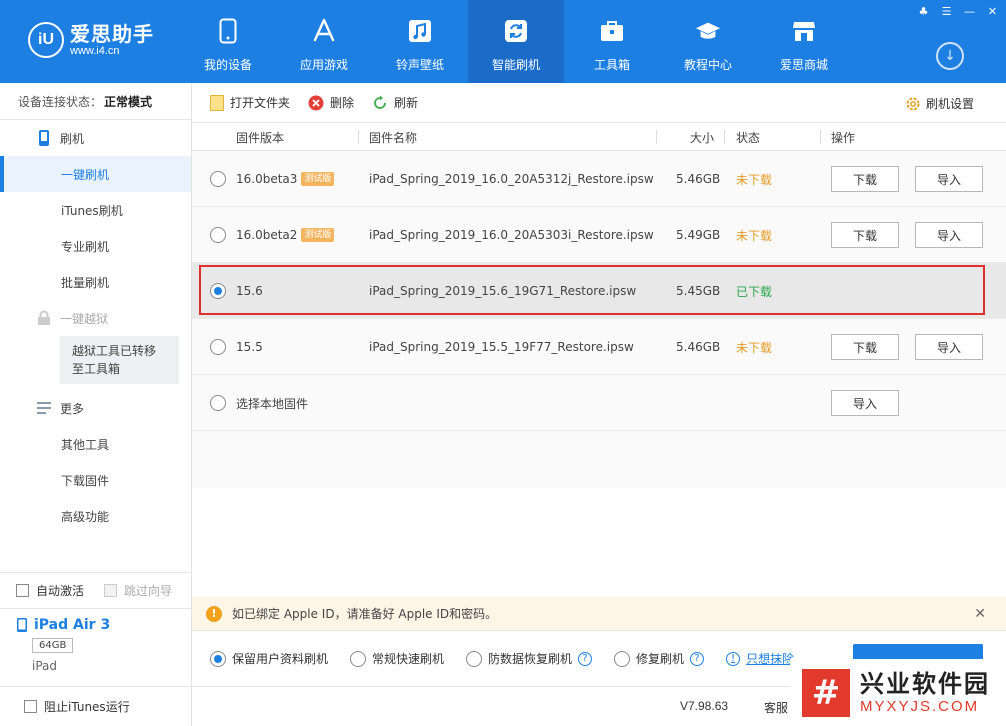 Image resolution: width=1006 pixels, height=726 pixels. I want to click on header-version: 固件版本, so click(260, 137).